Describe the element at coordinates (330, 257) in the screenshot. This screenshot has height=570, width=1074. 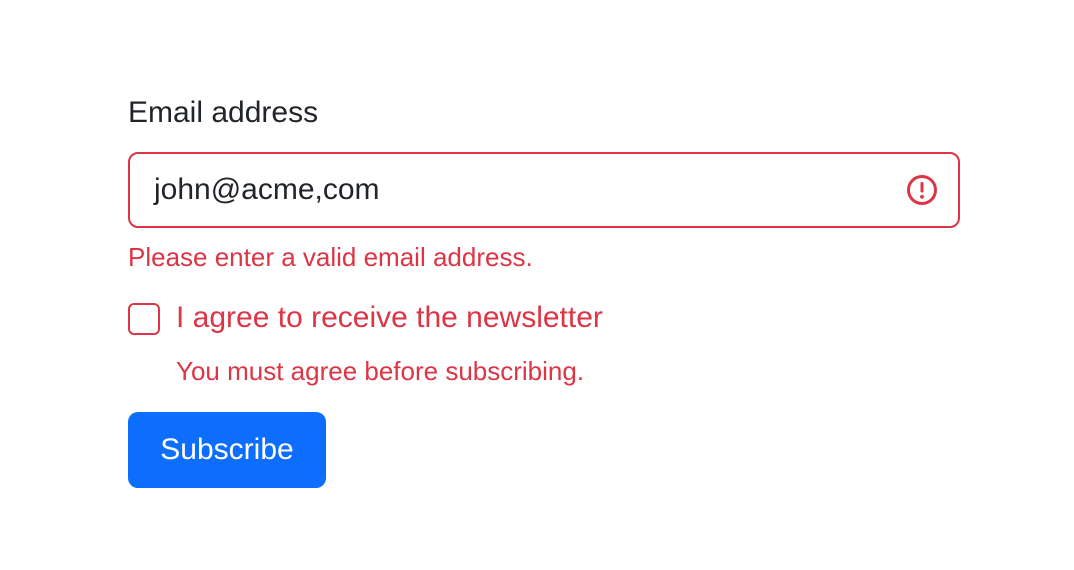
I see `email-invalid-feedback: Please enter a valid email address.` at that location.